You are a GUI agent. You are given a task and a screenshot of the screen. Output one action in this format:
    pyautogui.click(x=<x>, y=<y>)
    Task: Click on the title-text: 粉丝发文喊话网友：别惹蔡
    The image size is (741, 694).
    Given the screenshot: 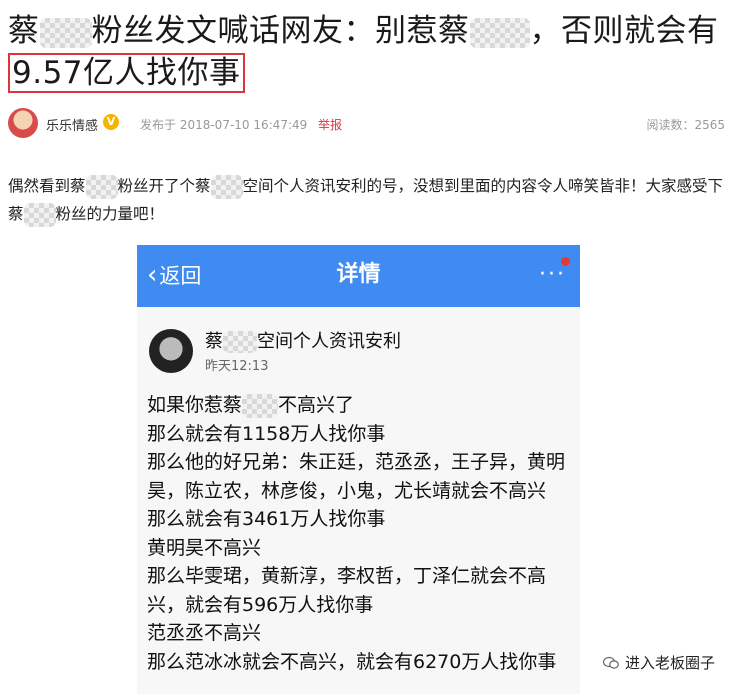 What is the action you would take?
    pyautogui.click(x=280, y=31)
    